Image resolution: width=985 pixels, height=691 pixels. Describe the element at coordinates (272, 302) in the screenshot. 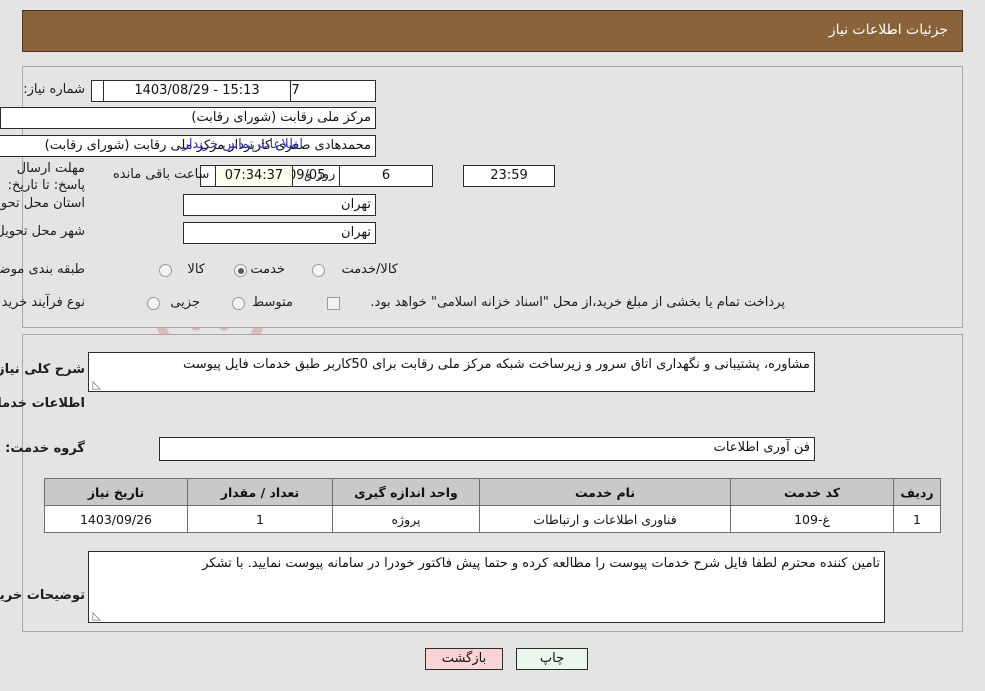

I see `radio-label-process-medium: متوسط` at that location.